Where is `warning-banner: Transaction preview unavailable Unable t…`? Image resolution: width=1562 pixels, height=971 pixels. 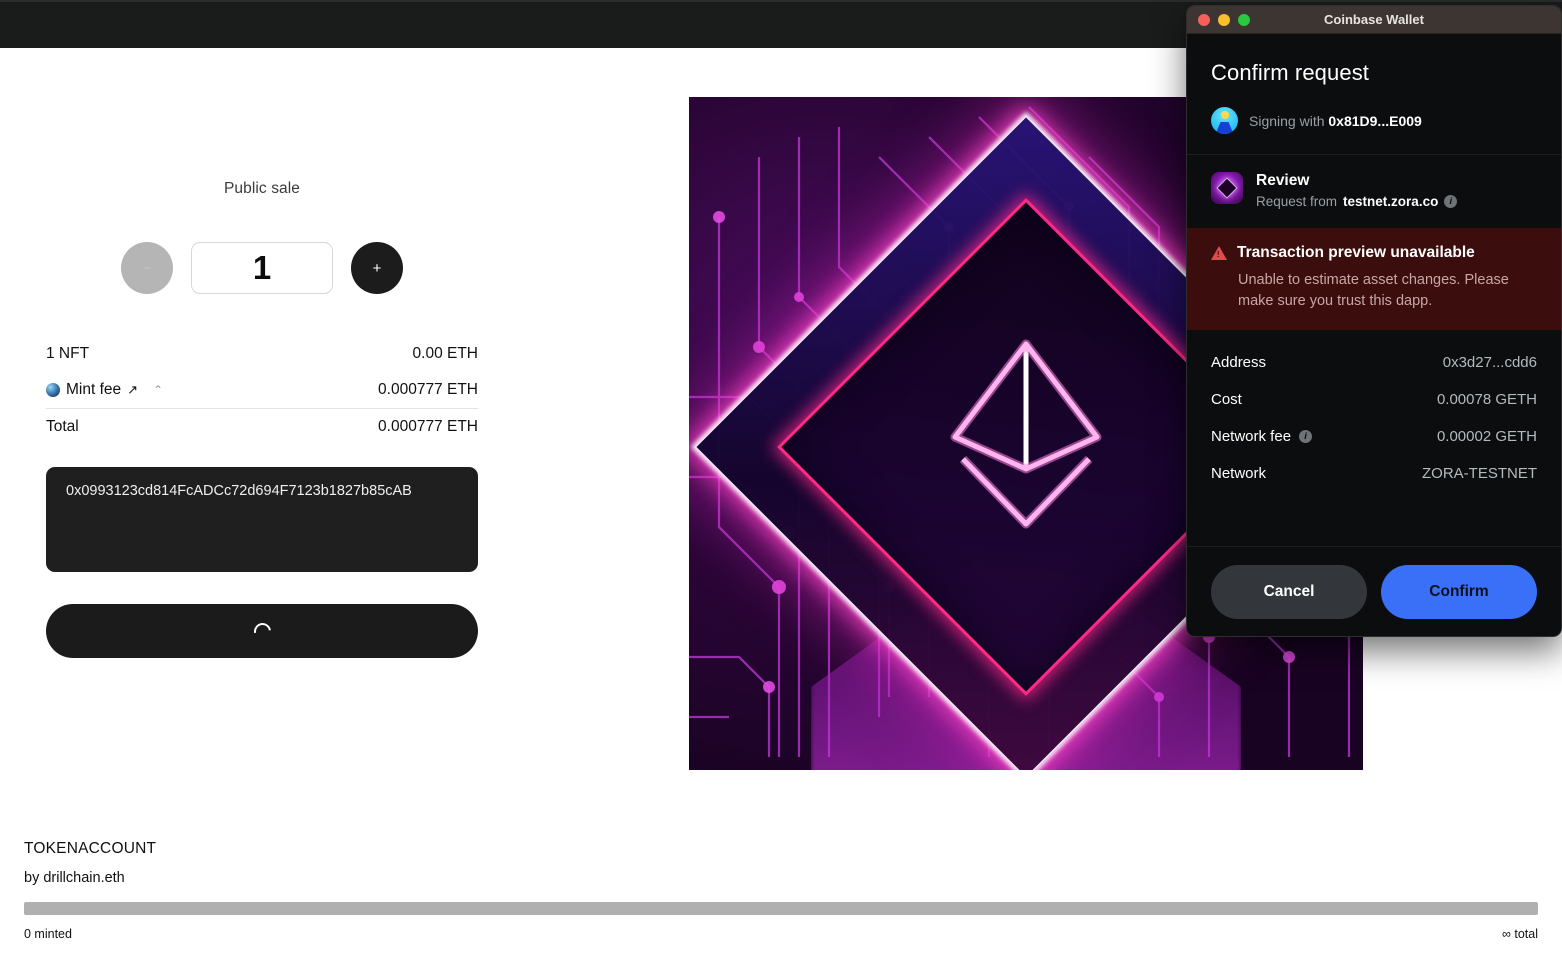 warning-banner: Transaction preview unavailable Unable t… is located at coordinates (1374, 279).